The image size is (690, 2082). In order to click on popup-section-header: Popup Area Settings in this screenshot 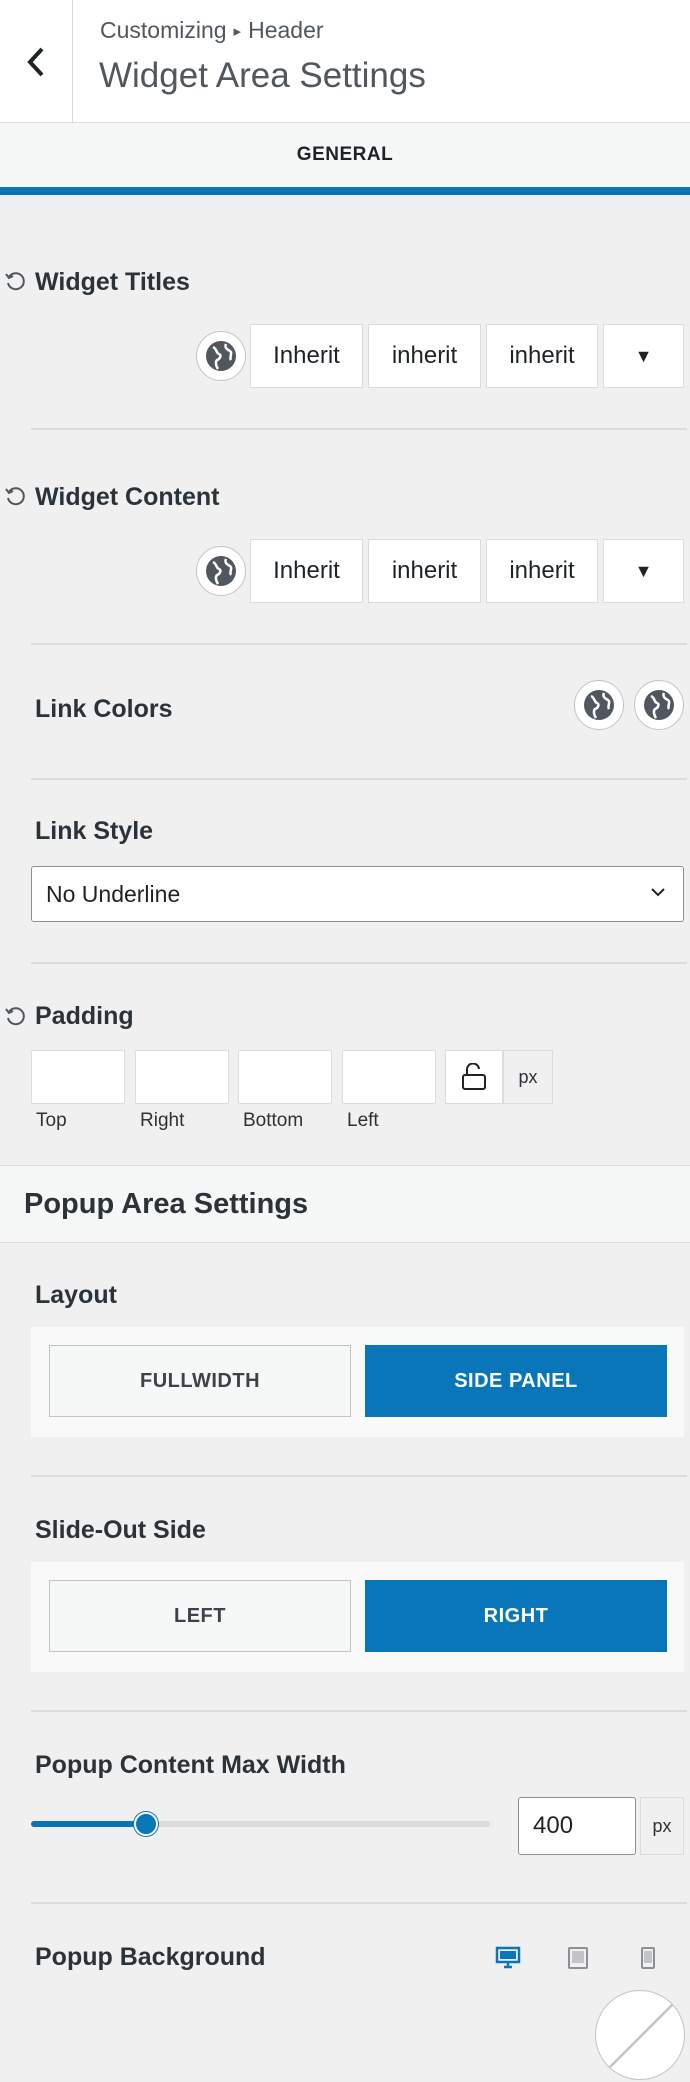, I will do `click(345, 1204)`.